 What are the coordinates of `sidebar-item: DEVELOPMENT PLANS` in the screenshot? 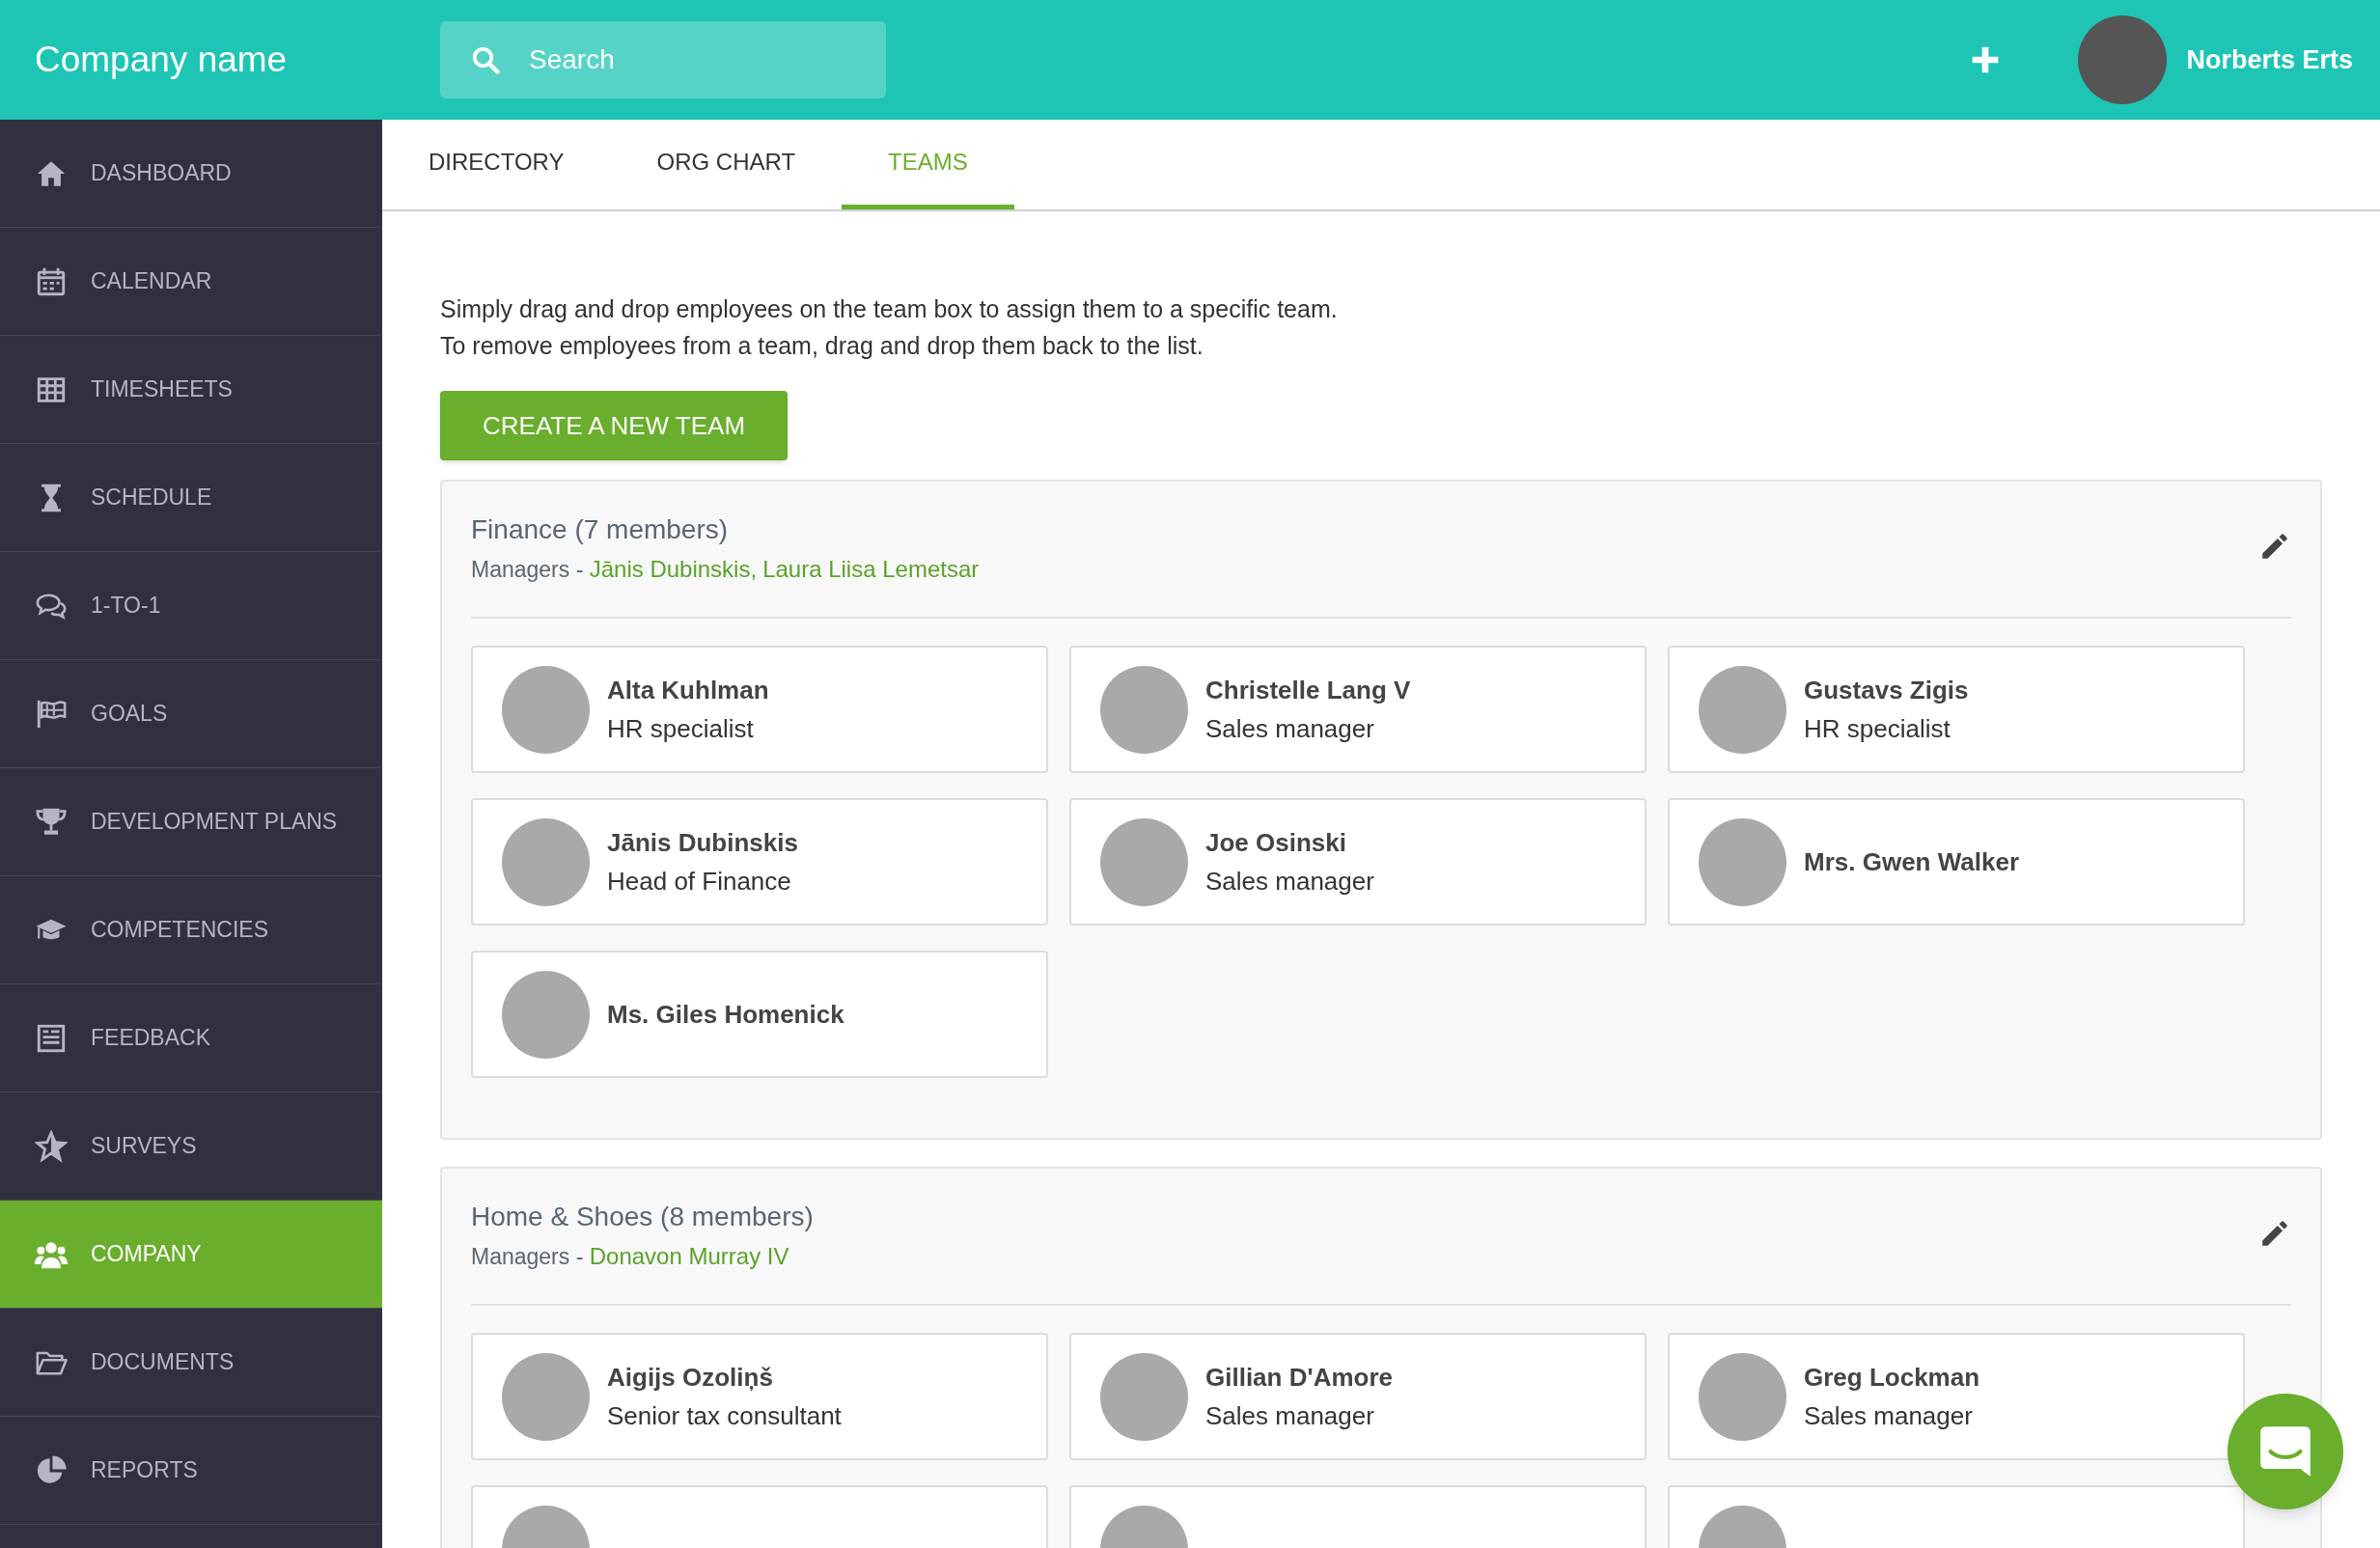 It's located at (191, 822).